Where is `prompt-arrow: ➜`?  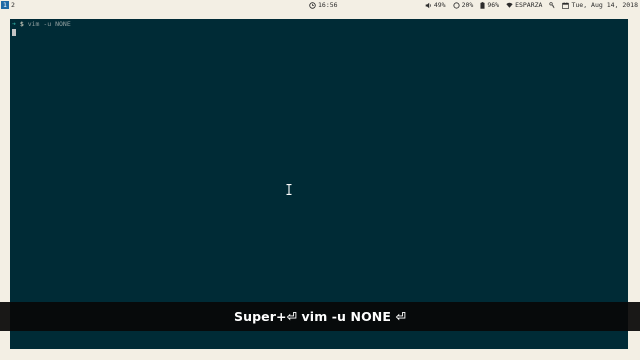
prompt-arrow: ➜ is located at coordinates (14, 24).